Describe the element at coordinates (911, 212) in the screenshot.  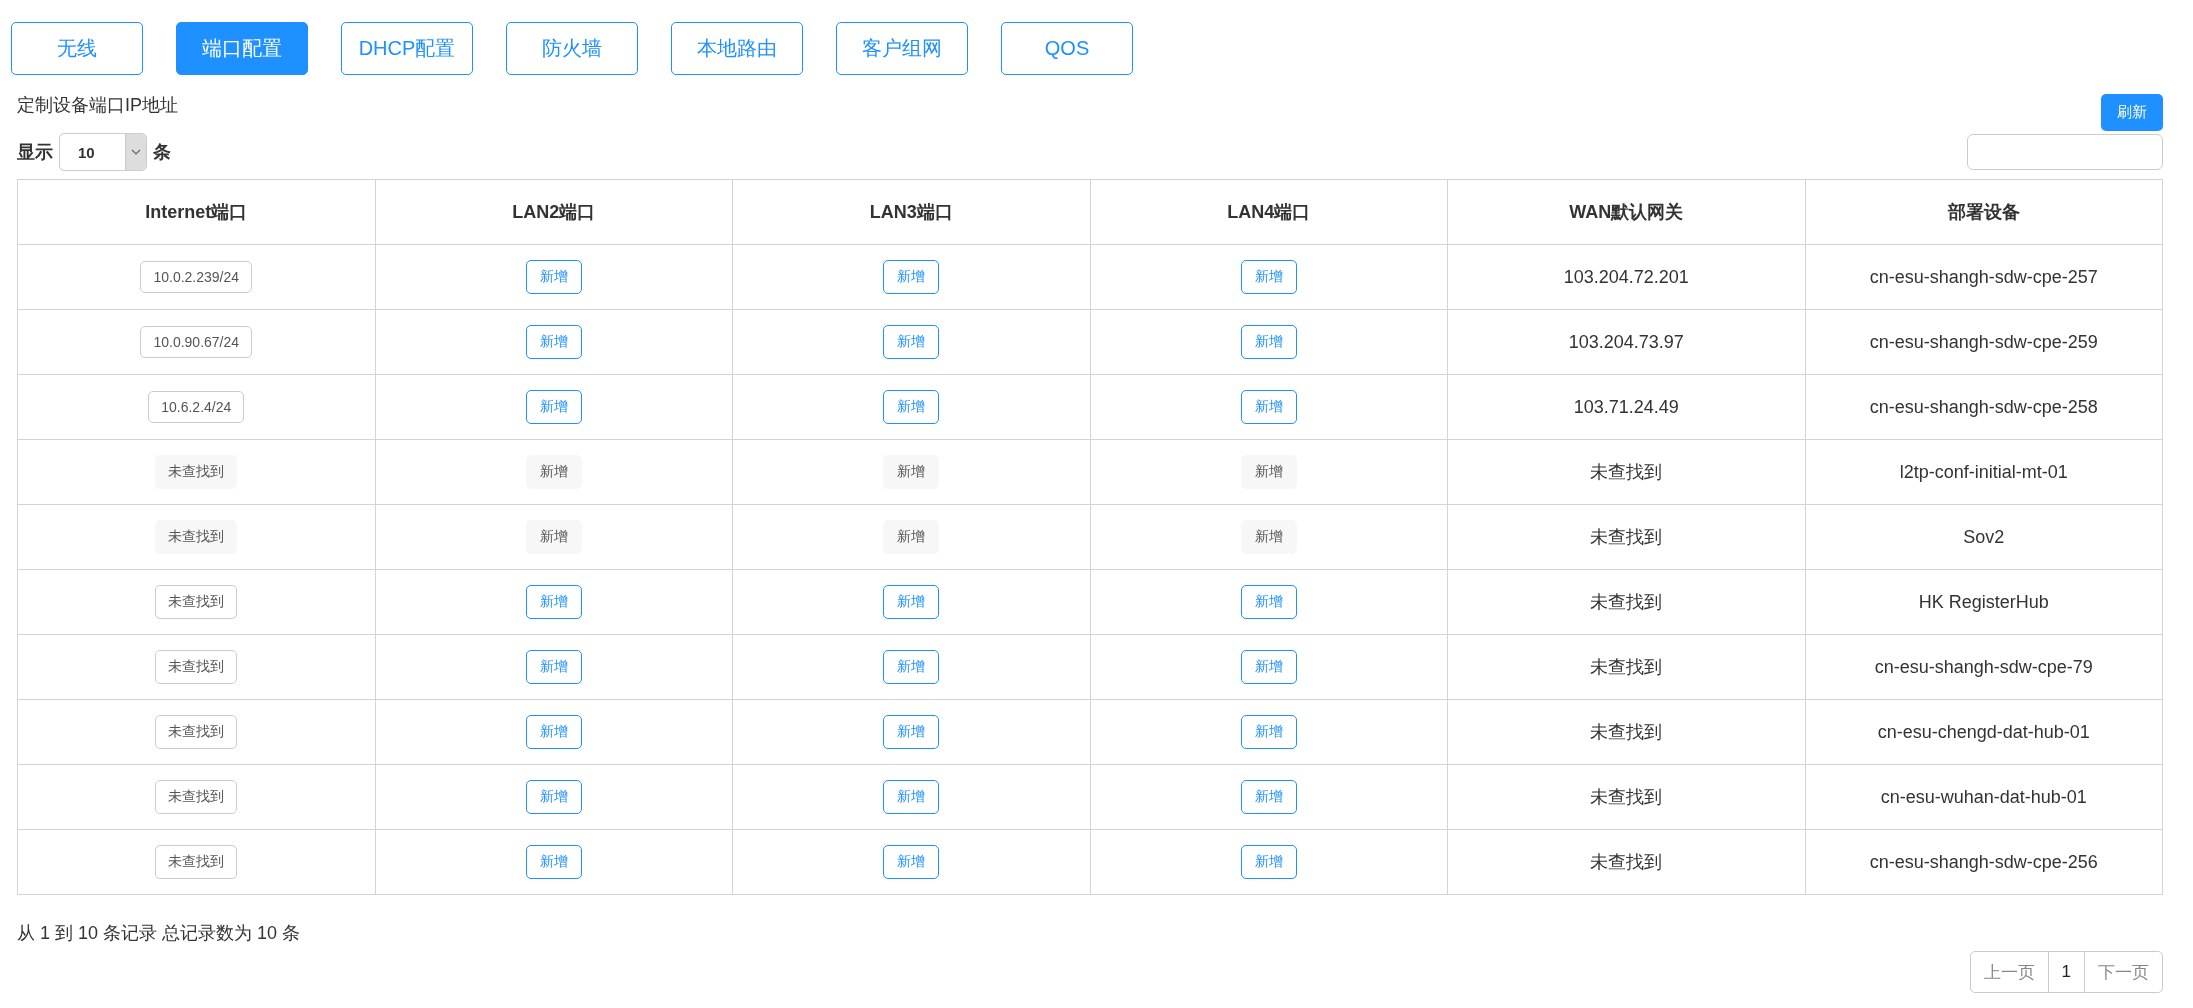
I see `column-header: LAN3端口` at that location.